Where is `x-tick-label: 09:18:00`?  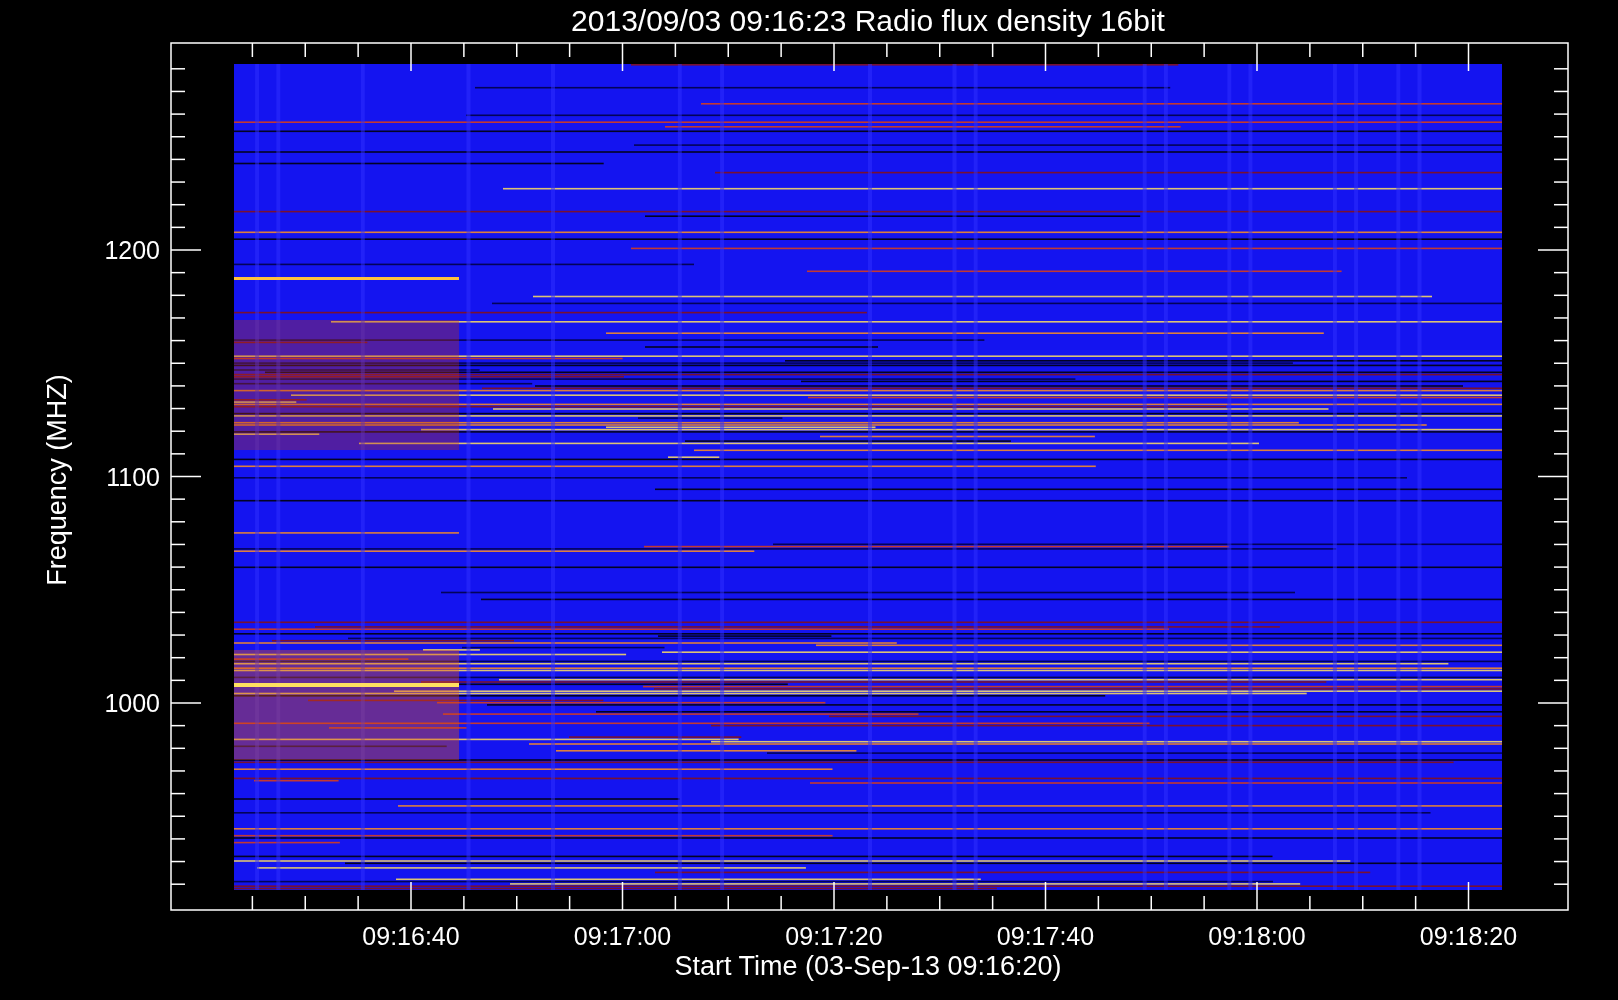
x-tick-label: 09:18:00 is located at coordinates (1257, 936).